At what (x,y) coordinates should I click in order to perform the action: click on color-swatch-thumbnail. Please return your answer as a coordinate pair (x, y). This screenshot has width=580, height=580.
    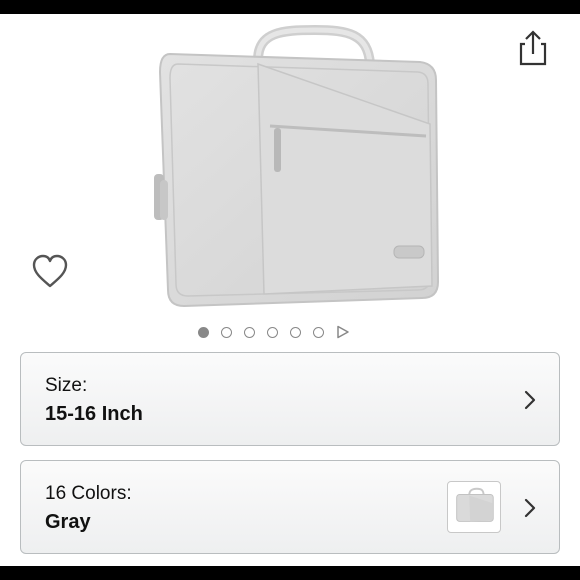
    Looking at the image, I should click on (474, 507).